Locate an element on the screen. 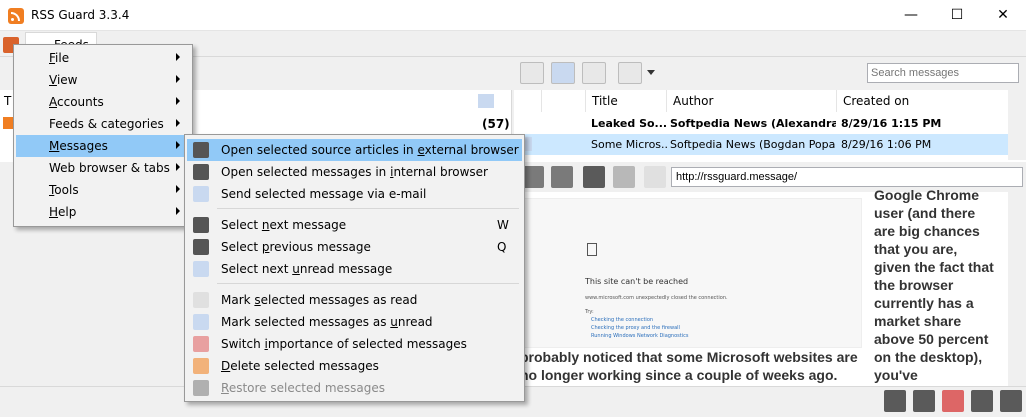  read-icon is located at coordinates (201, 300).